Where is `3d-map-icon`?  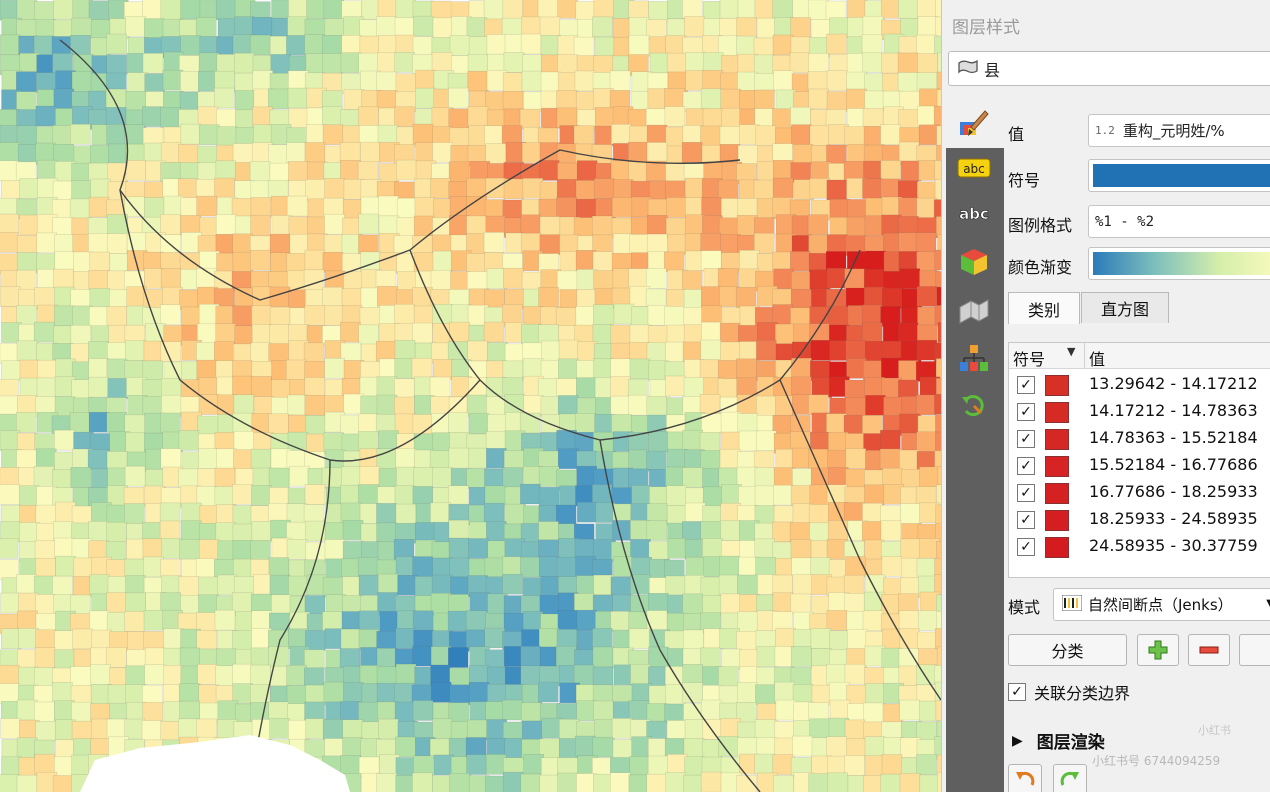 3d-map-icon is located at coordinates (974, 310).